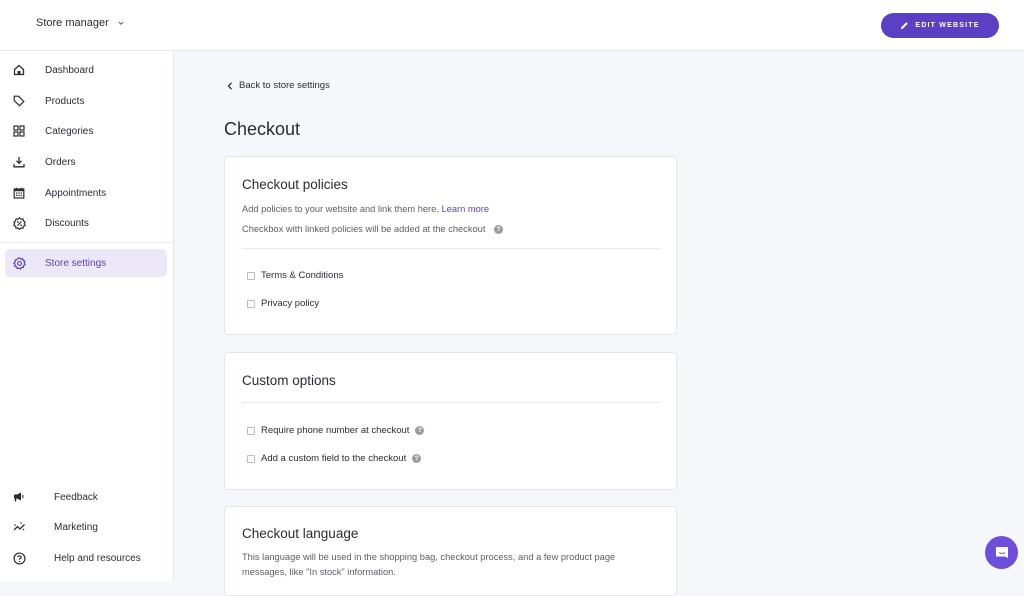 The height and width of the screenshot is (596, 1024). What do you see at coordinates (76, 497) in the screenshot?
I see `sidebar-item-label: Feedback` at bounding box center [76, 497].